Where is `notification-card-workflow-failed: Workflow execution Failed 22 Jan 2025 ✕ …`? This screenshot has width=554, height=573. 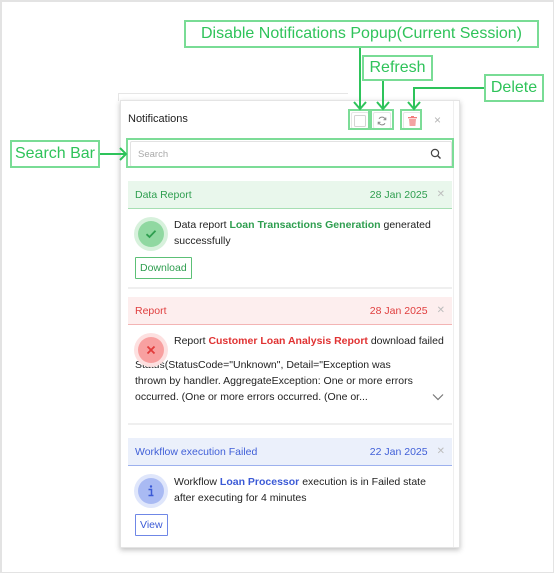 notification-card-workflow-failed: Workflow execution Failed 22 Jan 2025 ✕ … is located at coordinates (290, 492).